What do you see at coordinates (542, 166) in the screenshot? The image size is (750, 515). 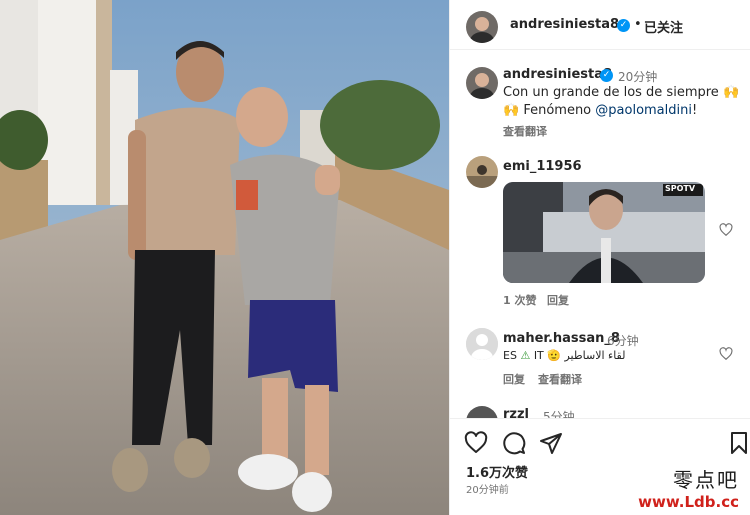 I see `comment-1-username: emi_11956` at bounding box center [542, 166].